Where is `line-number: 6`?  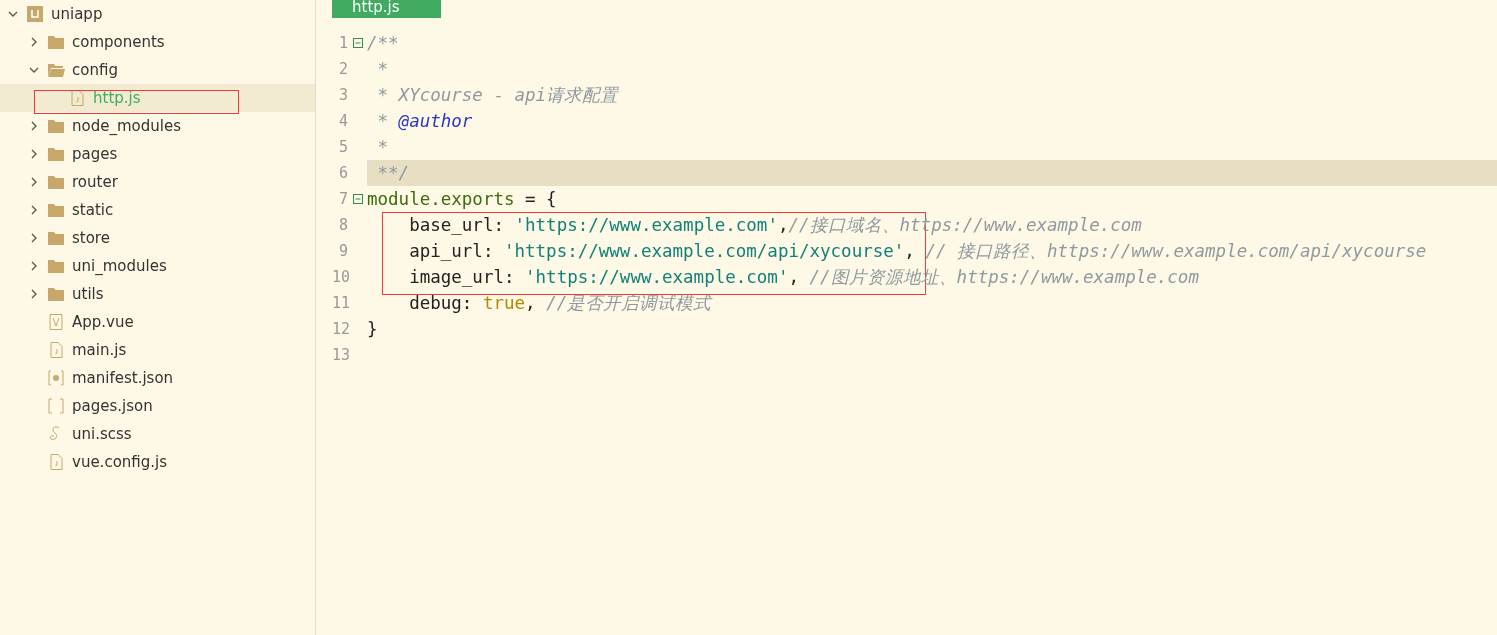 line-number: 6 is located at coordinates (342, 173).